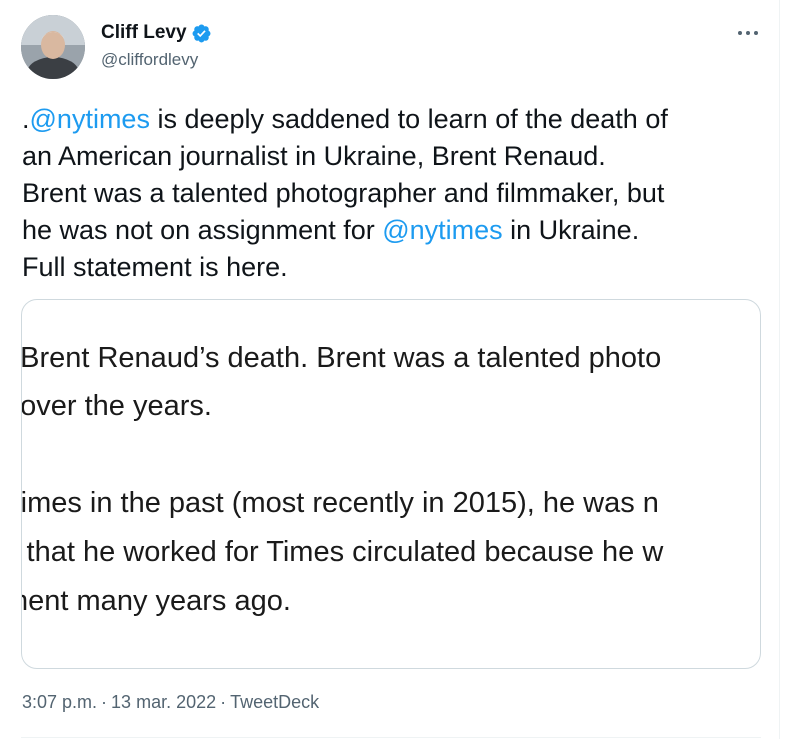 The height and width of the screenshot is (739, 800). Describe the element at coordinates (155, 267) in the screenshot. I see `tweet-line: Full statement is here.` at that location.